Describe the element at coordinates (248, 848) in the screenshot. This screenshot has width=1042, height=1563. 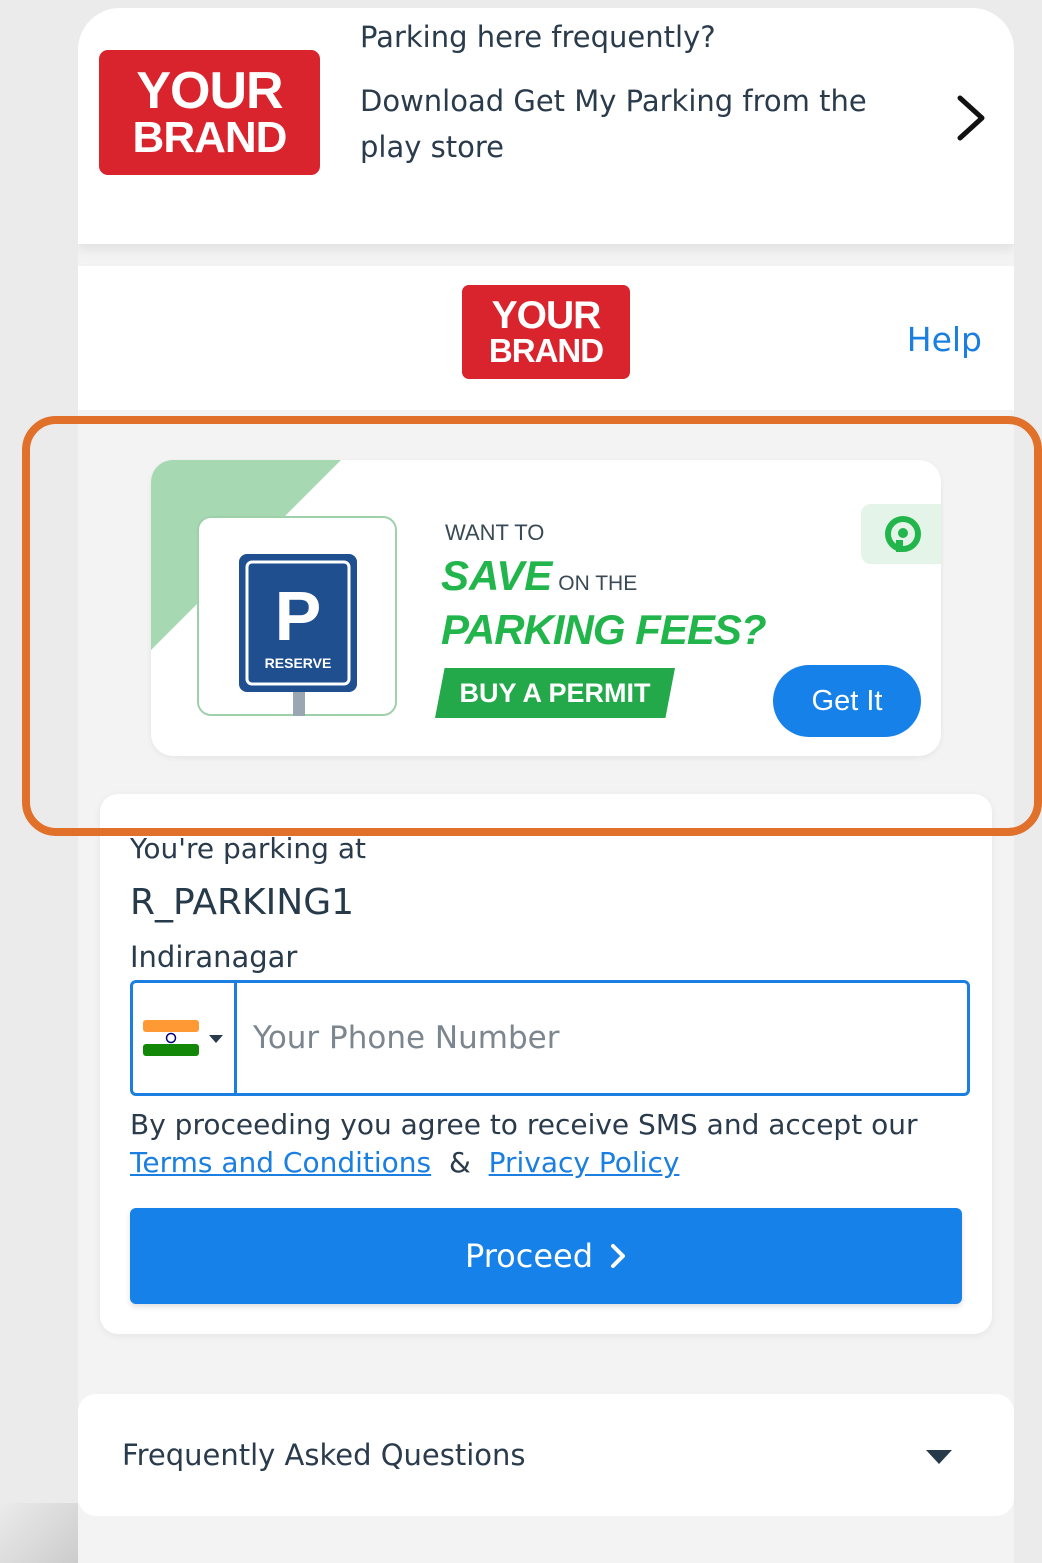
I see `parking-at-label: You're parking at` at that location.